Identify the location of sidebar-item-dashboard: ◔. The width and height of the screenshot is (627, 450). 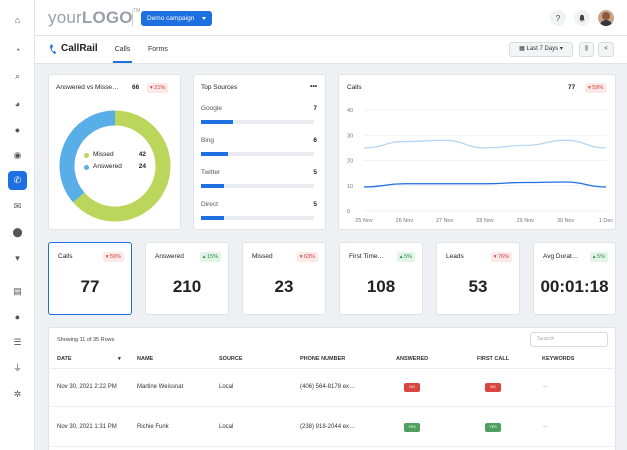
(17, 49).